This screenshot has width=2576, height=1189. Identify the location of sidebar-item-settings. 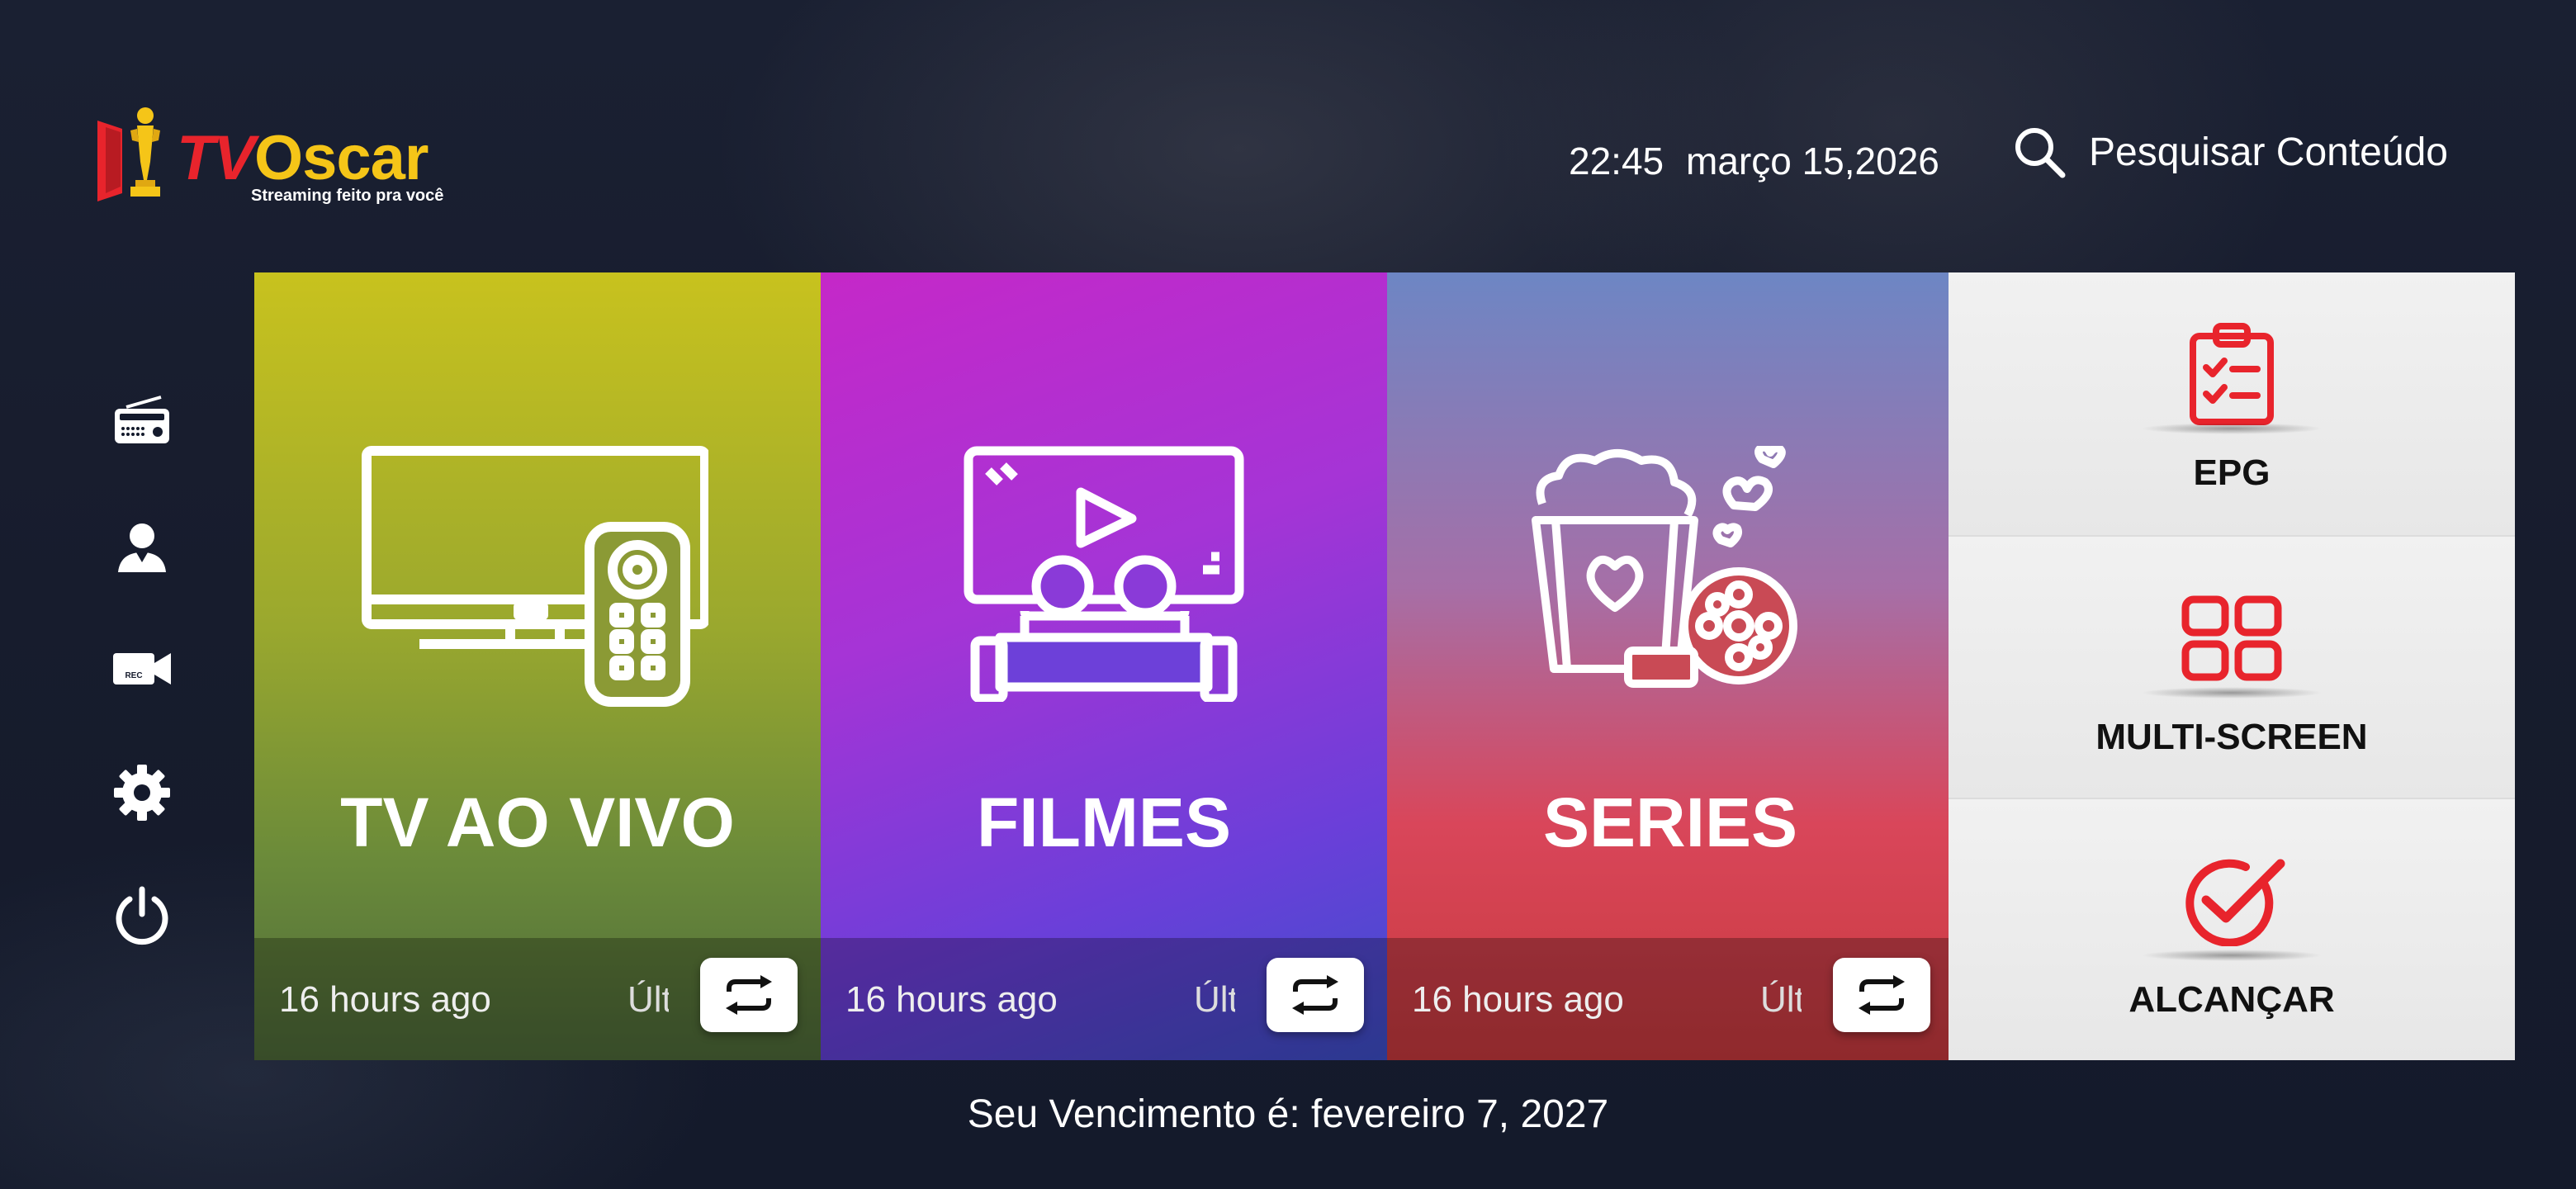
(142, 792).